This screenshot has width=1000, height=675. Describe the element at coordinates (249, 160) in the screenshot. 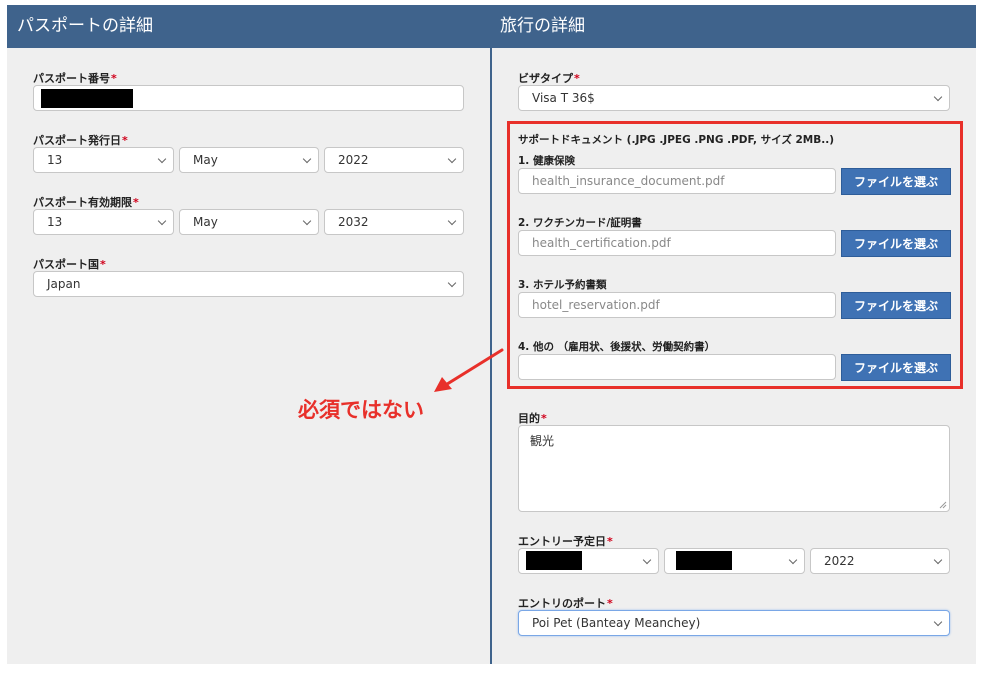

I see `issue-month-select: May` at that location.